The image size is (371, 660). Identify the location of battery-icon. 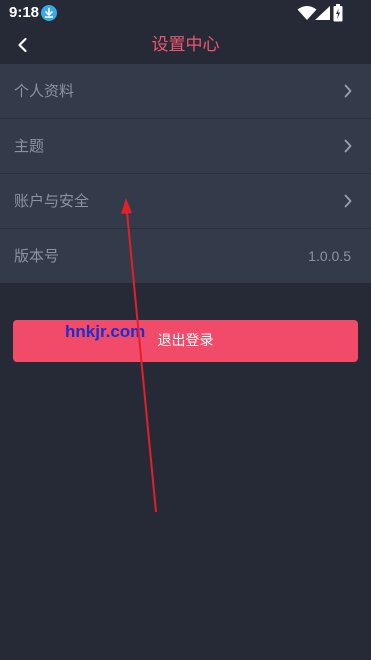
(338, 13).